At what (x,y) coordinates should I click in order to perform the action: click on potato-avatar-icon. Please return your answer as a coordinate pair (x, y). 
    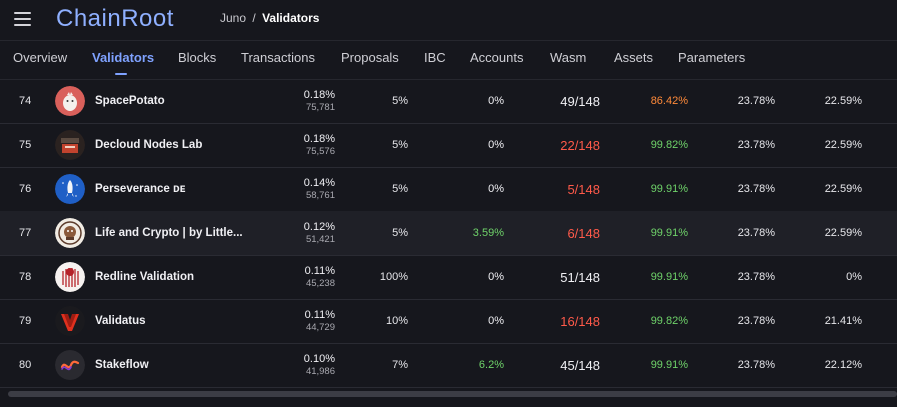
    Looking at the image, I should click on (70, 101).